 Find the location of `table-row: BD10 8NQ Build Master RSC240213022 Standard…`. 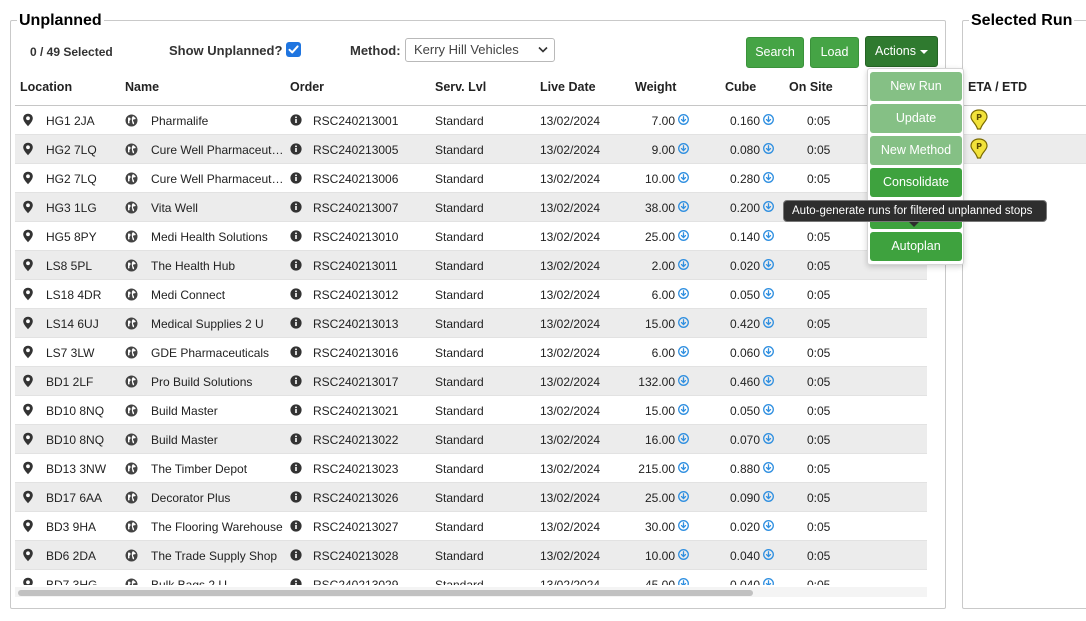

table-row: BD10 8NQ Build Master RSC240213022 Standard… is located at coordinates (471, 439).